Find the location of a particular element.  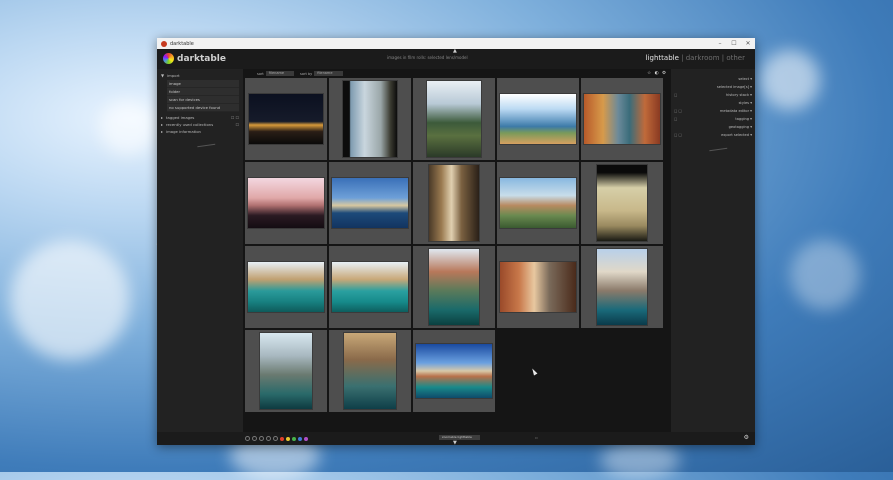

module-title: history stack ▾ is located at coordinates (739, 95).